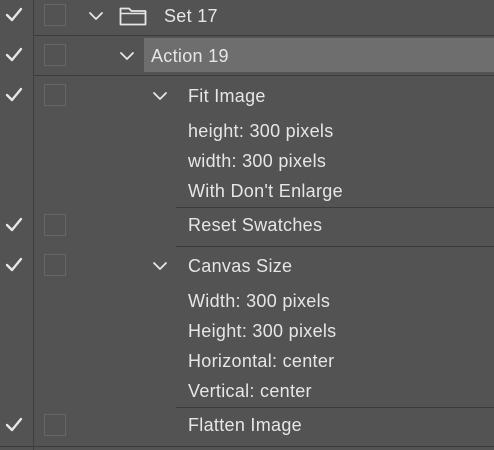 The image size is (494, 450). Describe the element at coordinates (255, 225) in the screenshot. I see `step-label: Reset Swatches` at that location.